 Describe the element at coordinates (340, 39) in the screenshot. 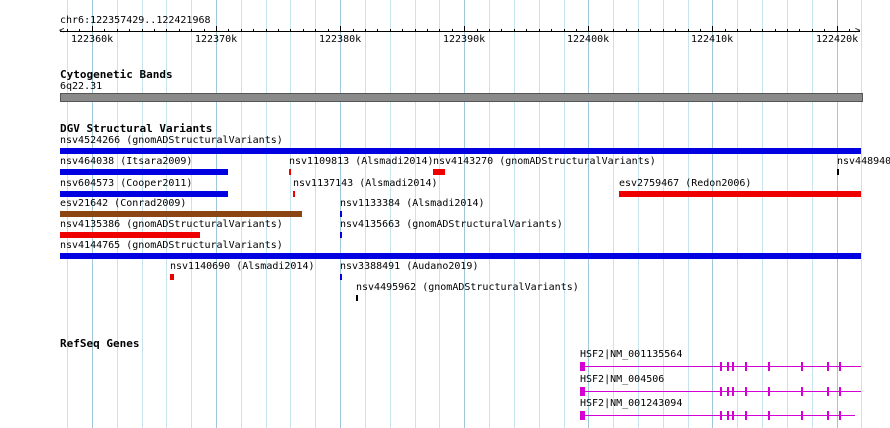

I see `ruler-tick-label: 122380k` at that location.